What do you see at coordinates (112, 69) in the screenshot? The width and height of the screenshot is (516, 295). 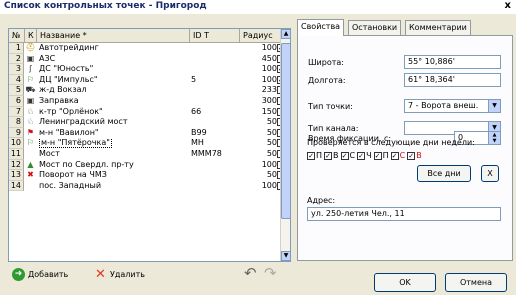 I see `checkpoint-name: ДС "Юность"` at bounding box center [112, 69].